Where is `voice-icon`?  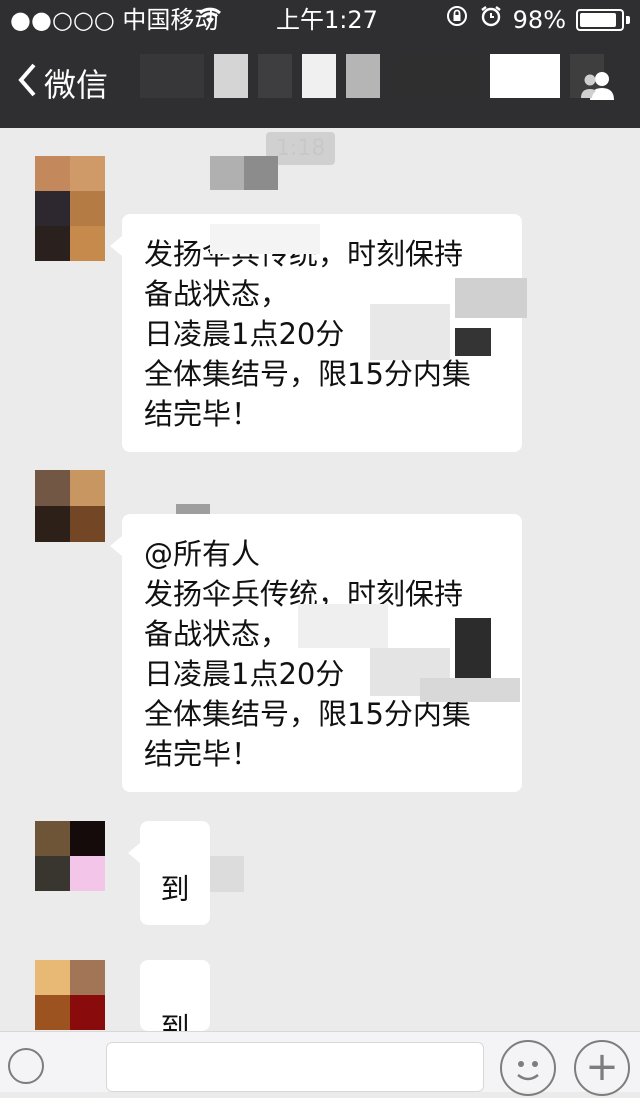
voice-icon is located at coordinates (26, 1066).